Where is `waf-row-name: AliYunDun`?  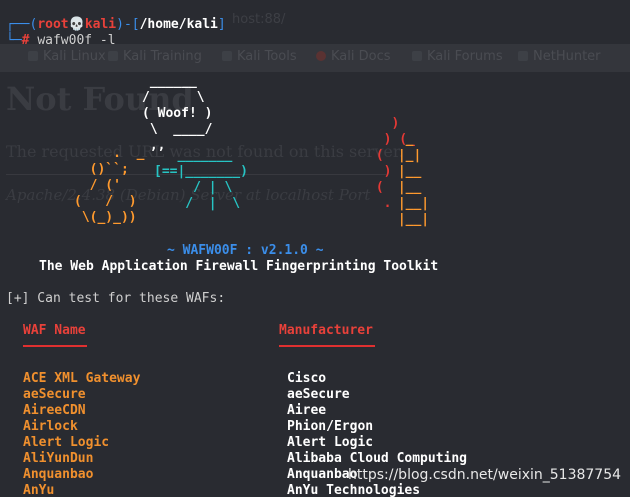 waf-row-name: AliYunDun is located at coordinates (58, 458).